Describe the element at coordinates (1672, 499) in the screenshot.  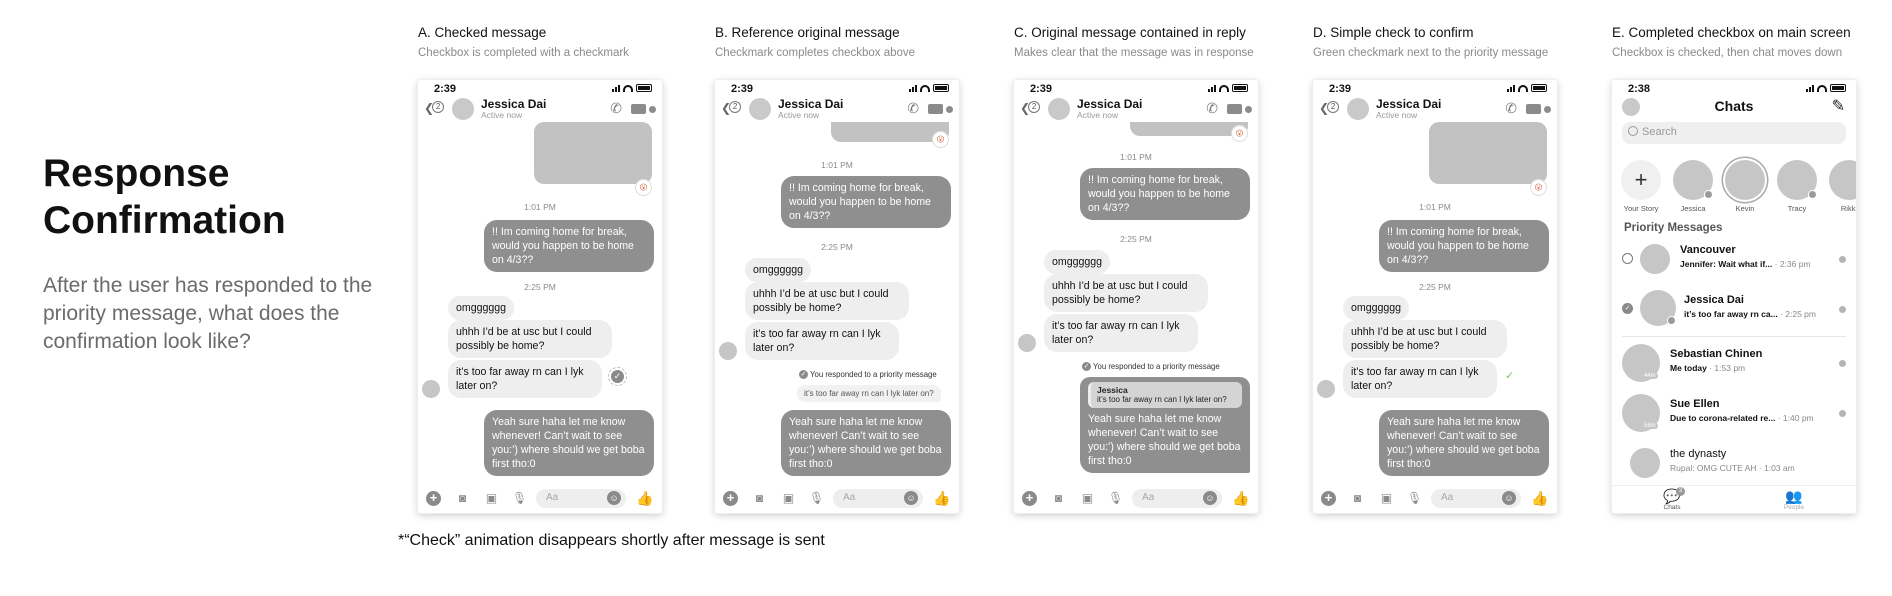
I see `tab-chats: 💬 Chats 3` at that location.